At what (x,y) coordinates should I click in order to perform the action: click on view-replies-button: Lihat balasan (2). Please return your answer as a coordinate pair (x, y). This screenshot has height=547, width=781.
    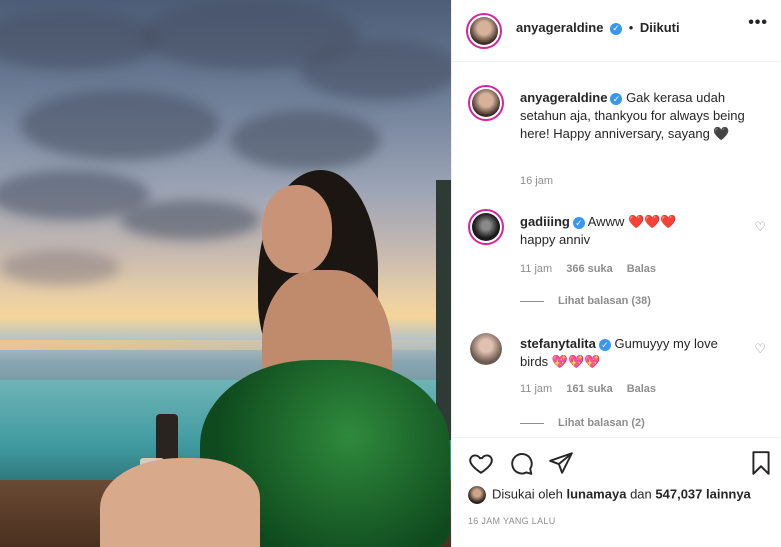
    Looking at the image, I should click on (582, 423).